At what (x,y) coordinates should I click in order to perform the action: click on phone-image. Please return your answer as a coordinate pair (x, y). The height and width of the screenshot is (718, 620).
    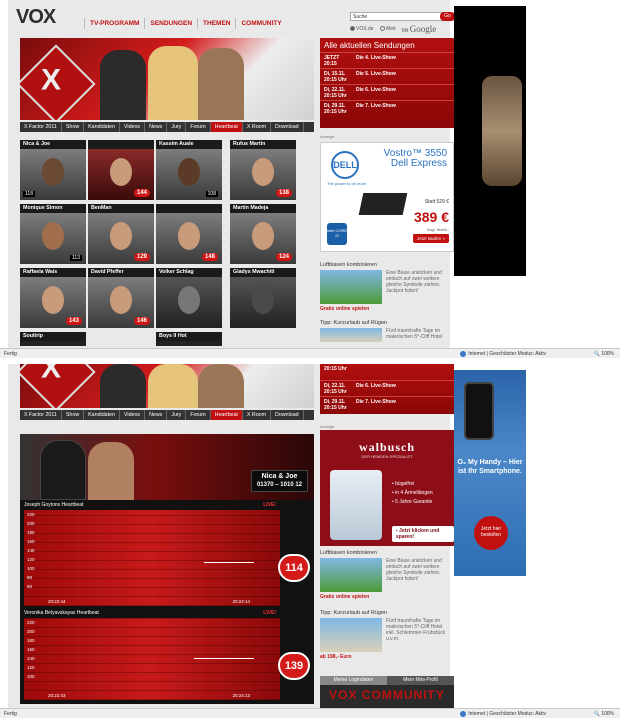
    Looking at the image, I should click on (479, 411).